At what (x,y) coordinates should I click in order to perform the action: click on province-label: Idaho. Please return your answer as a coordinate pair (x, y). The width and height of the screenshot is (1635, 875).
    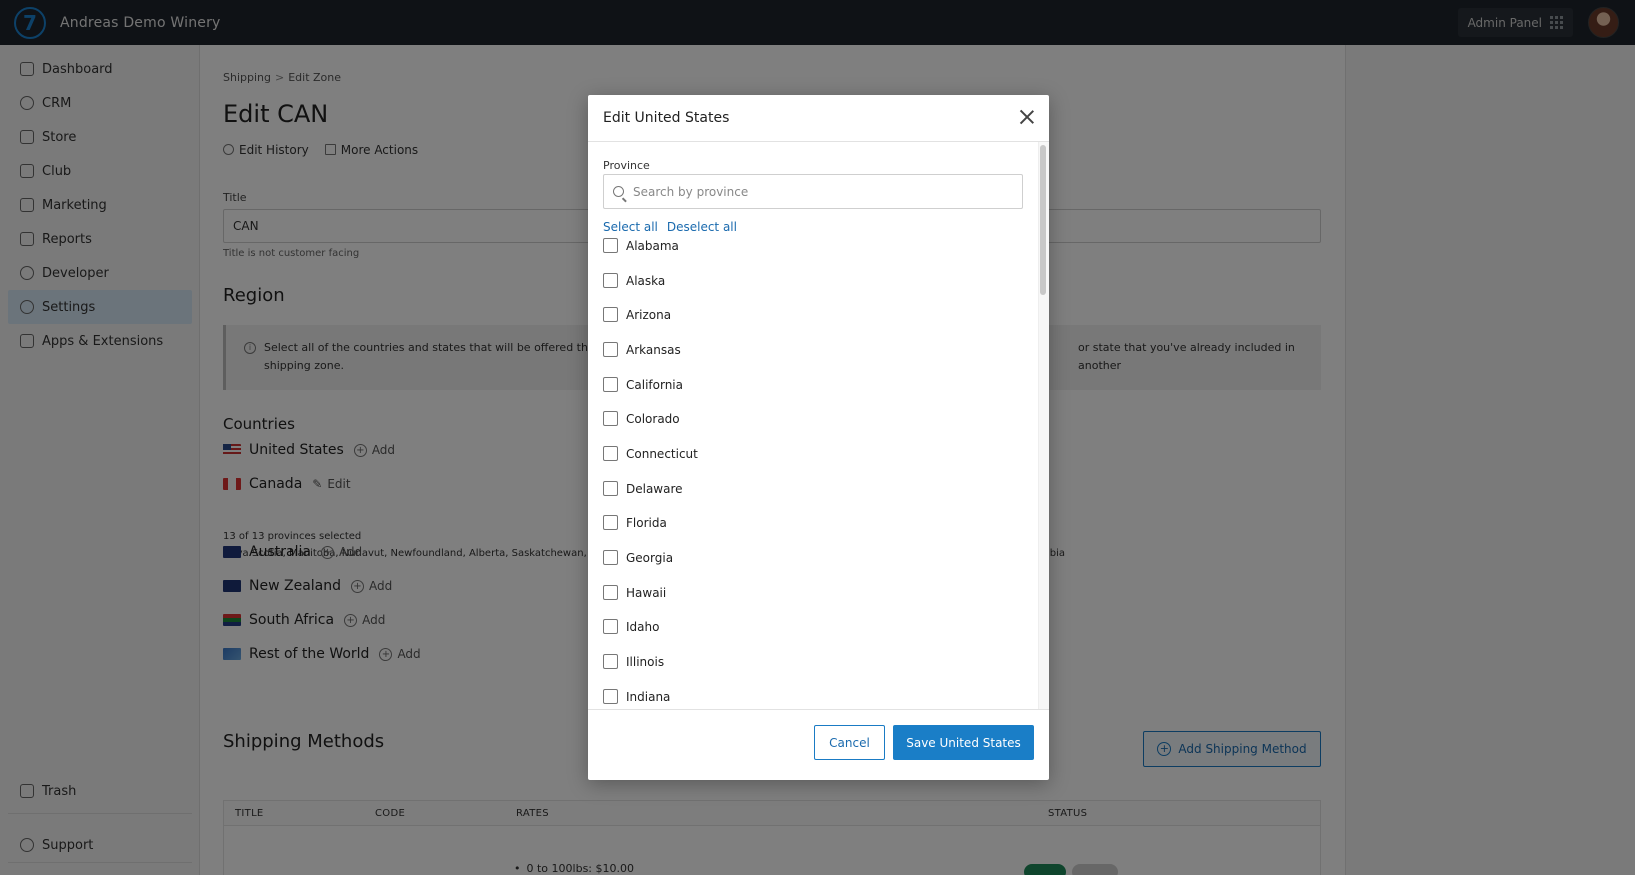
    Looking at the image, I should click on (643, 626).